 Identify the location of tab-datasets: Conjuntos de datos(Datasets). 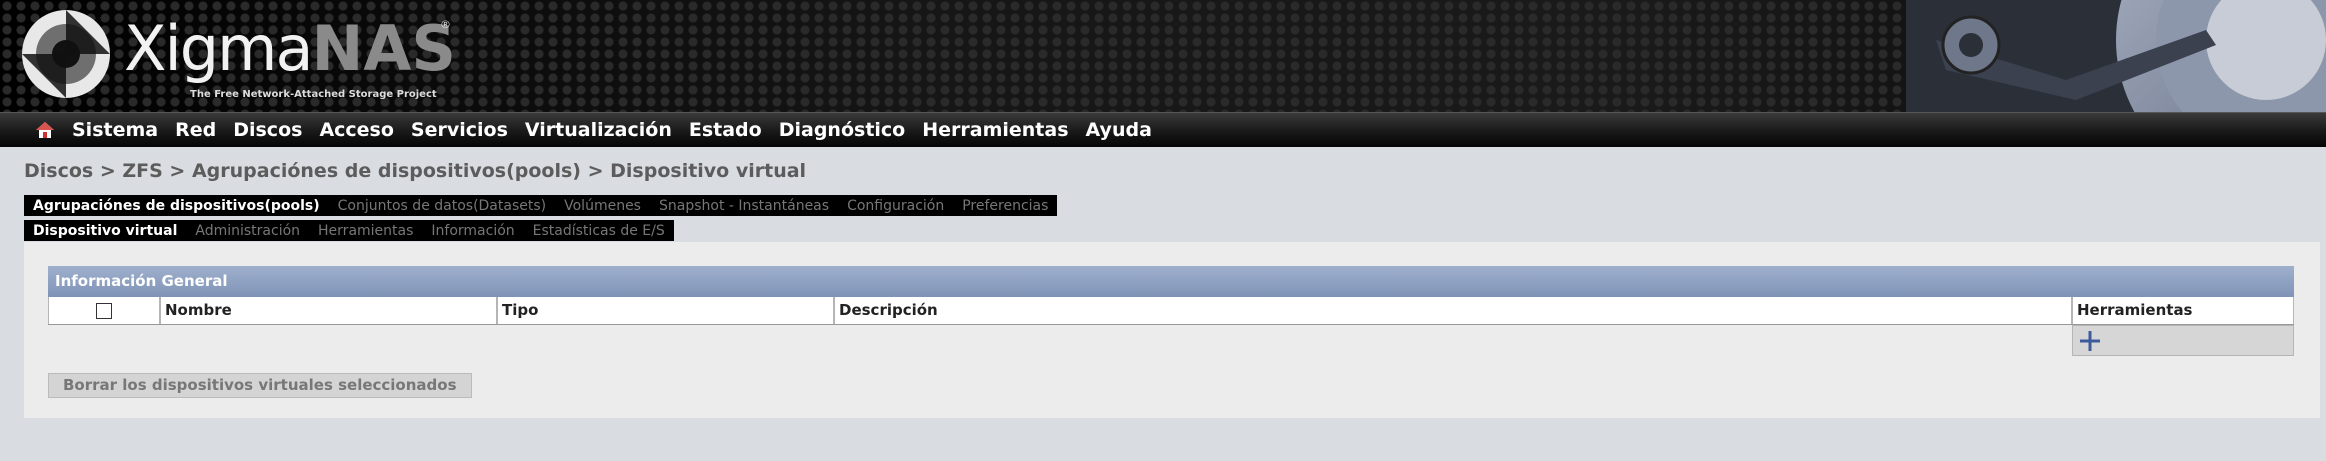
(442, 206).